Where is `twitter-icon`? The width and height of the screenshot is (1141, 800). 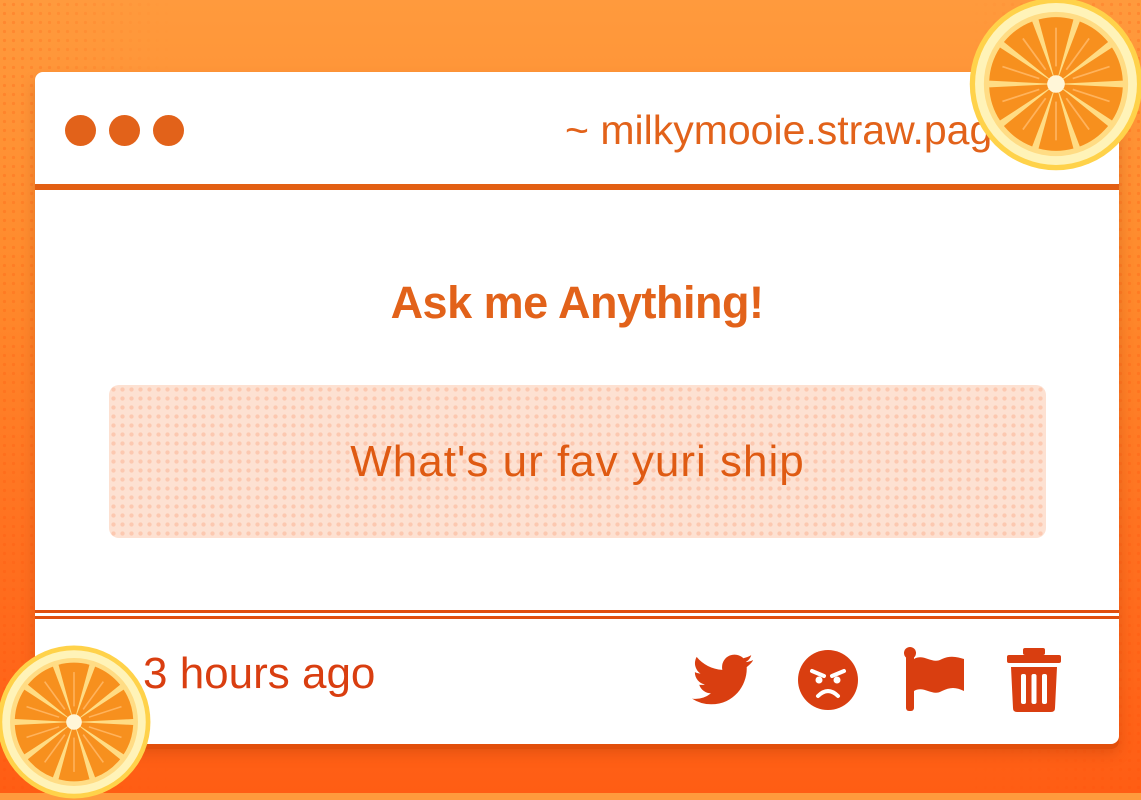 twitter-icon is located at coordinates (722, 679).